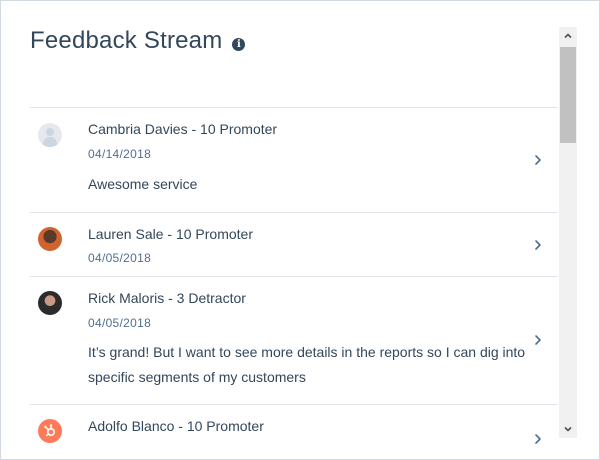 Image resolution: width=600 pixels, height=460 pixels. Describe the element at coordinates (176, 426) in the screenshot. I see `feedback-name: Adolfo Blanco - 10 Promoter` at that location.